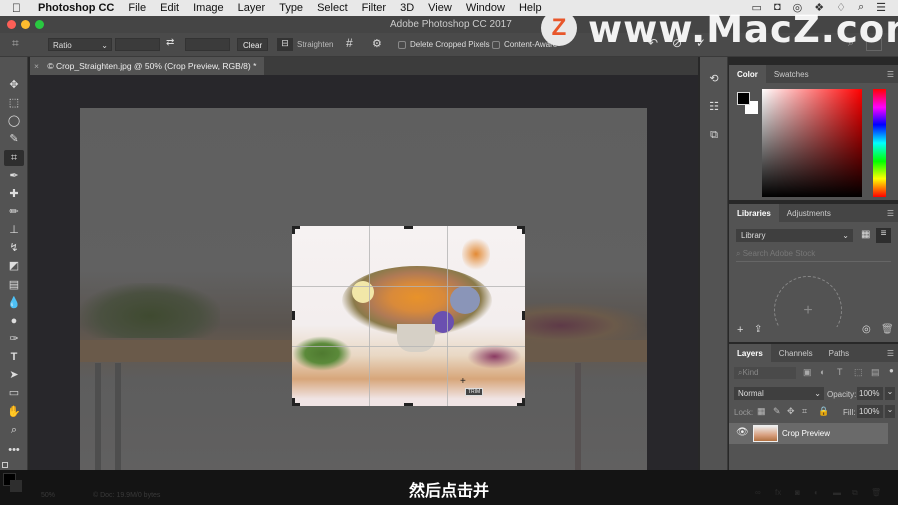 This screenshot has height=505, width=898. What do you see at coordinates (808, 301) in the screenshot?
I see `add-library-placeholder: +` at bounding box center [808, 301].